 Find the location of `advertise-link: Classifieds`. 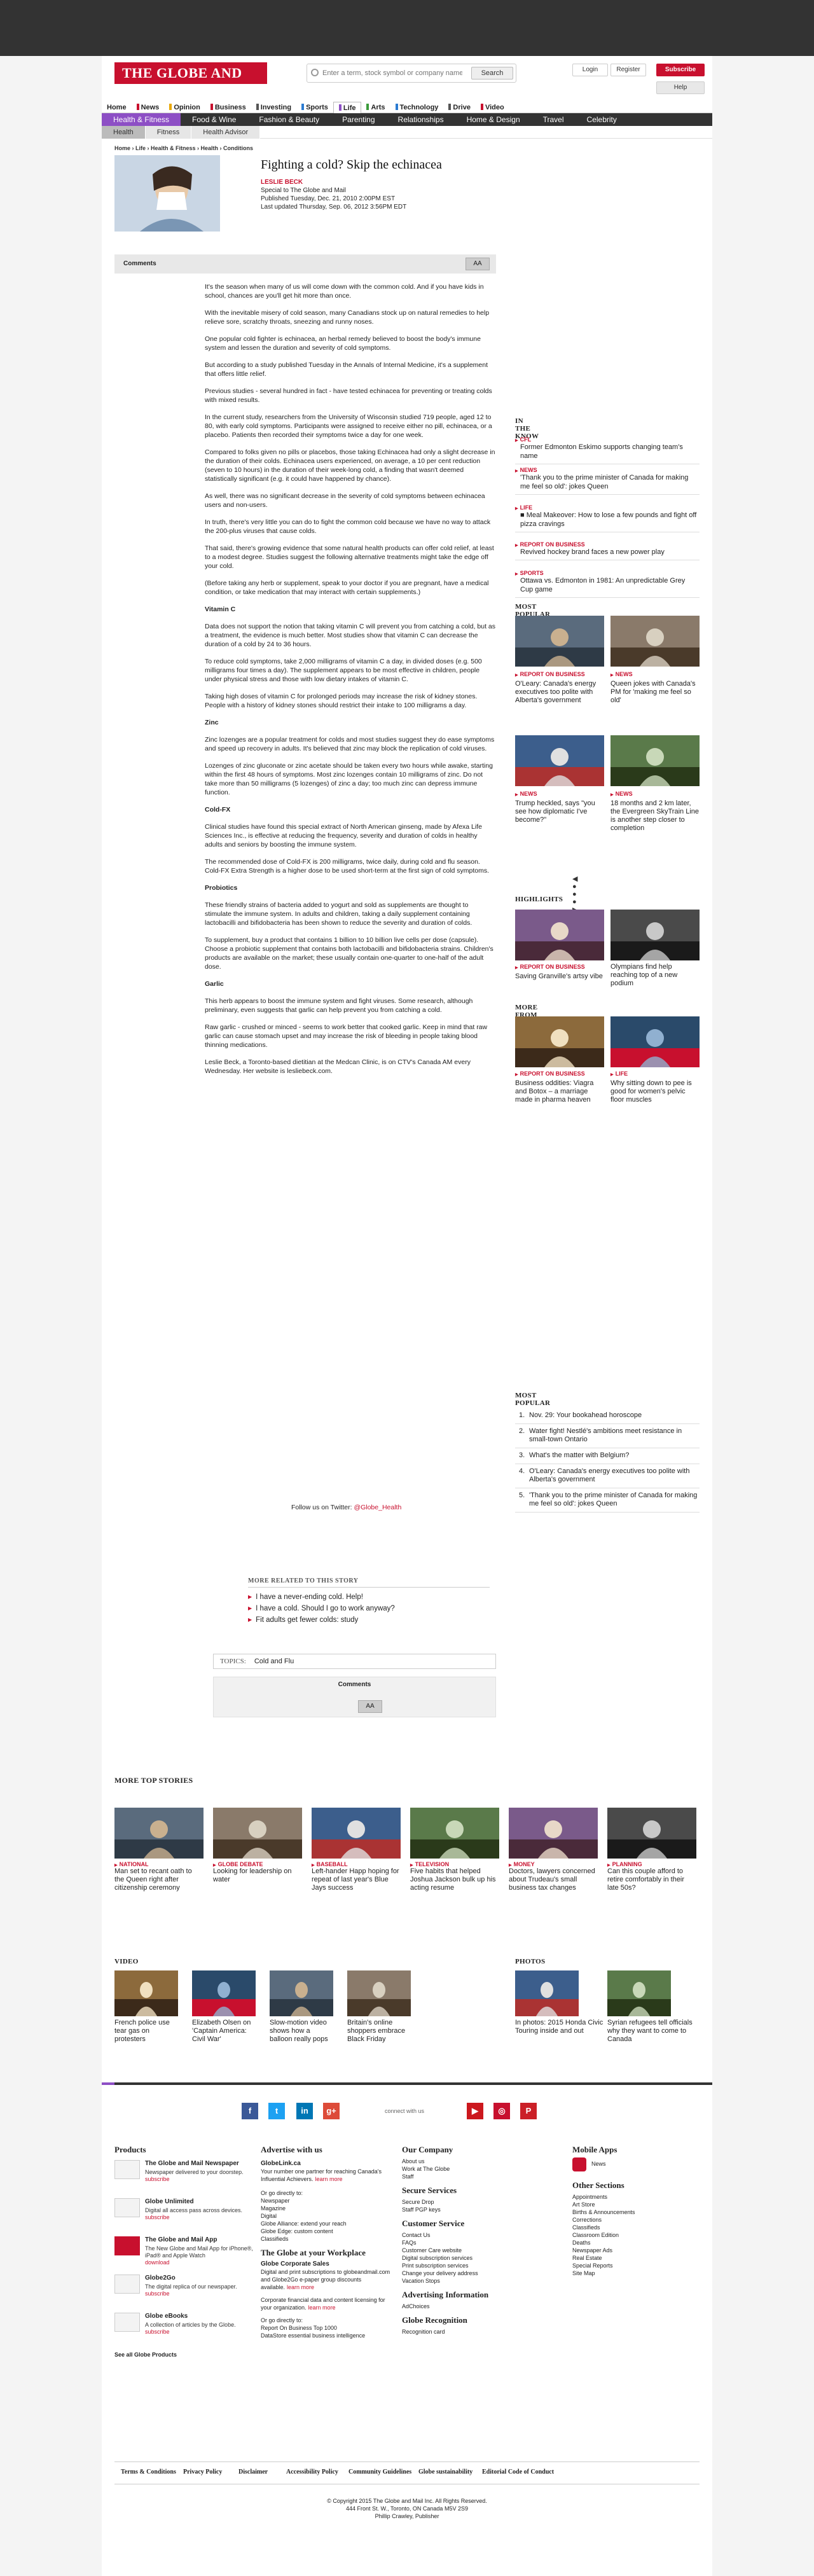

advertise-link: Classifieds is located at coordinates (327, 2239).